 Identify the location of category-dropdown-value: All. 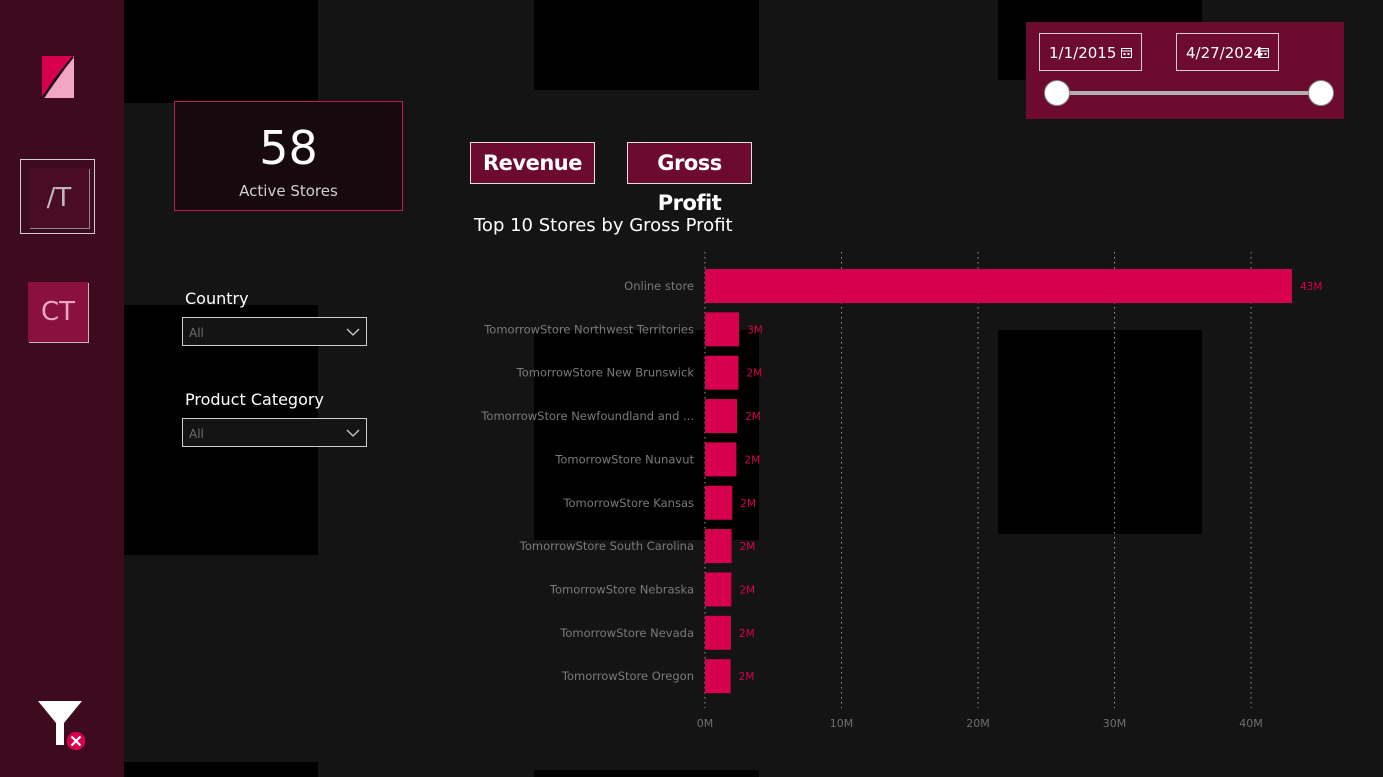
(196, 434).